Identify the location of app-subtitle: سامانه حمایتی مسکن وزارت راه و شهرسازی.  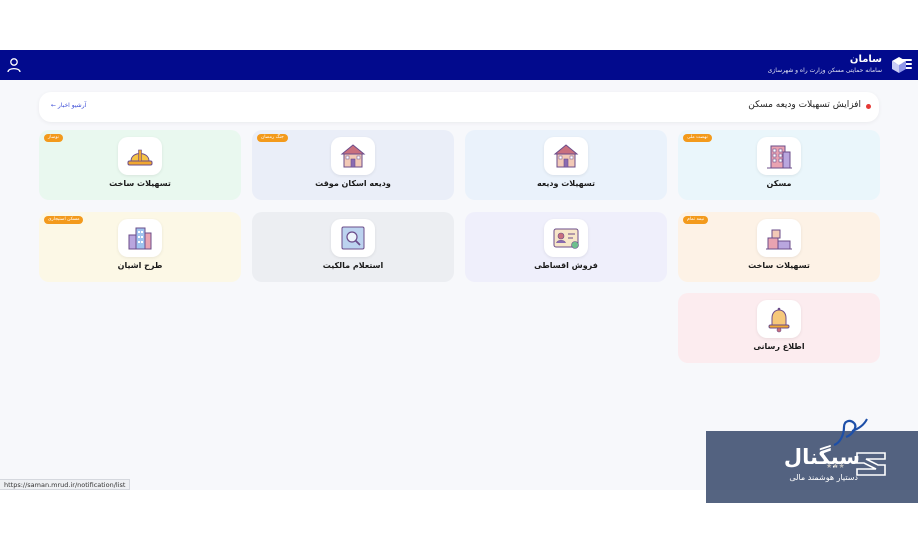
(824, 70).